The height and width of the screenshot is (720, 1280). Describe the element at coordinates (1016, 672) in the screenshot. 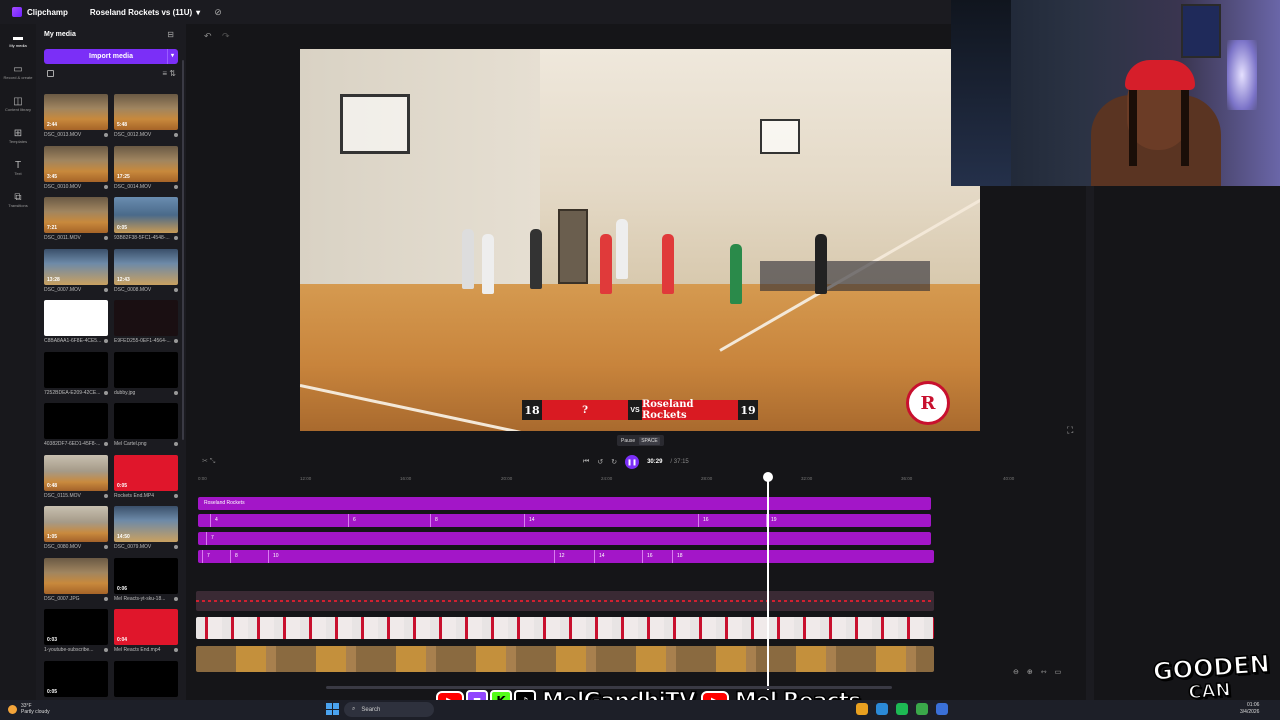

I see `zoom-out-icon: ⊖` at that location.